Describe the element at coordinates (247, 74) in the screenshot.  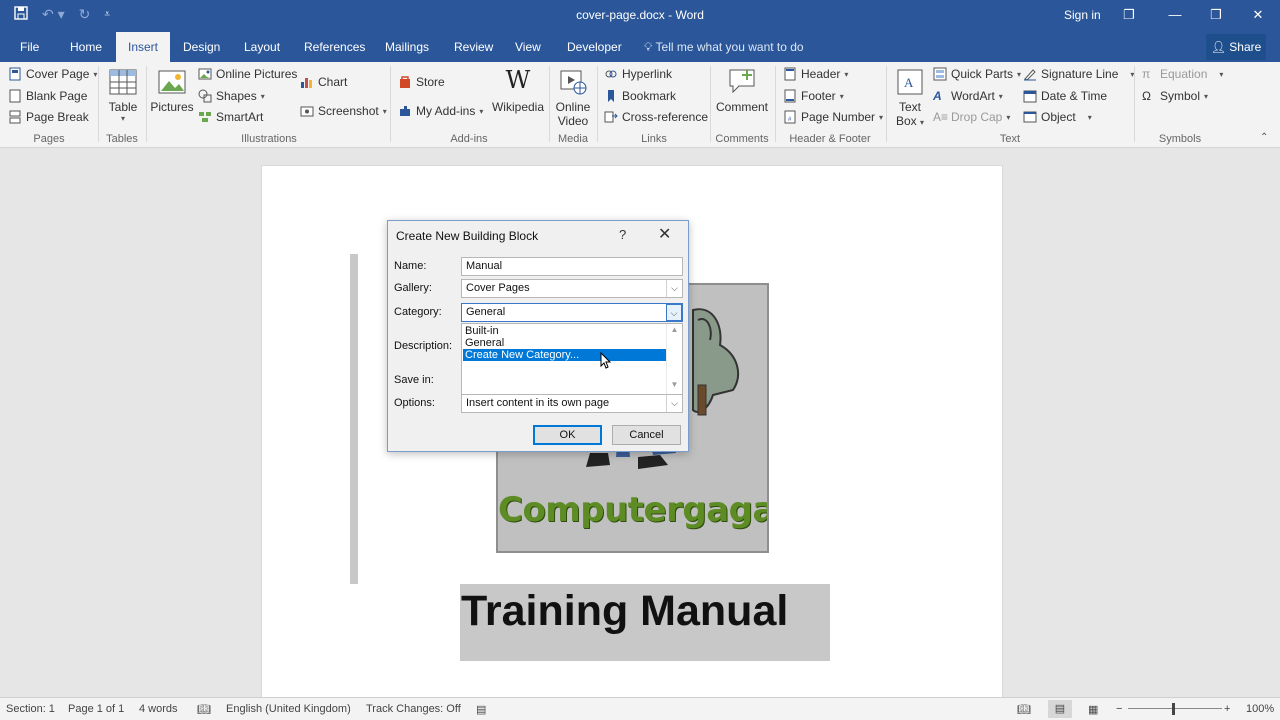
I see `online-pictures-button: Online Pictures` at that location.